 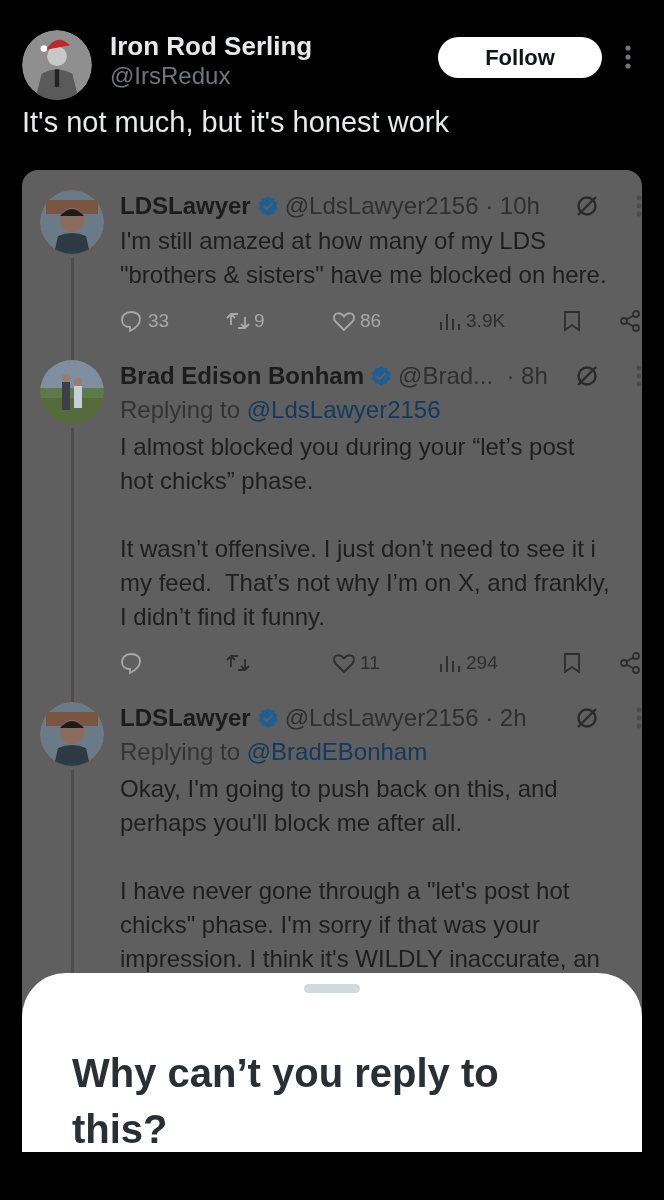 What do you see at coordinates (365, 532) in the screenshot?
I see `tweet-text: I almost blocked you during your “let’s post hot chicks” phase. It wasn’t offensive. I just don’t need to see it i my feed. That’s not why I’m on X, and frankly, I didn’t find it funny.` at bounding box center [365, 532].